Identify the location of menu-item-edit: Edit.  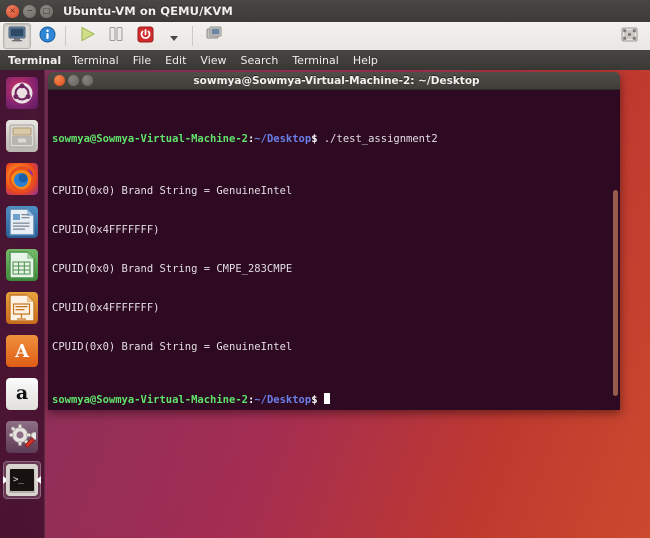
(175, 60).